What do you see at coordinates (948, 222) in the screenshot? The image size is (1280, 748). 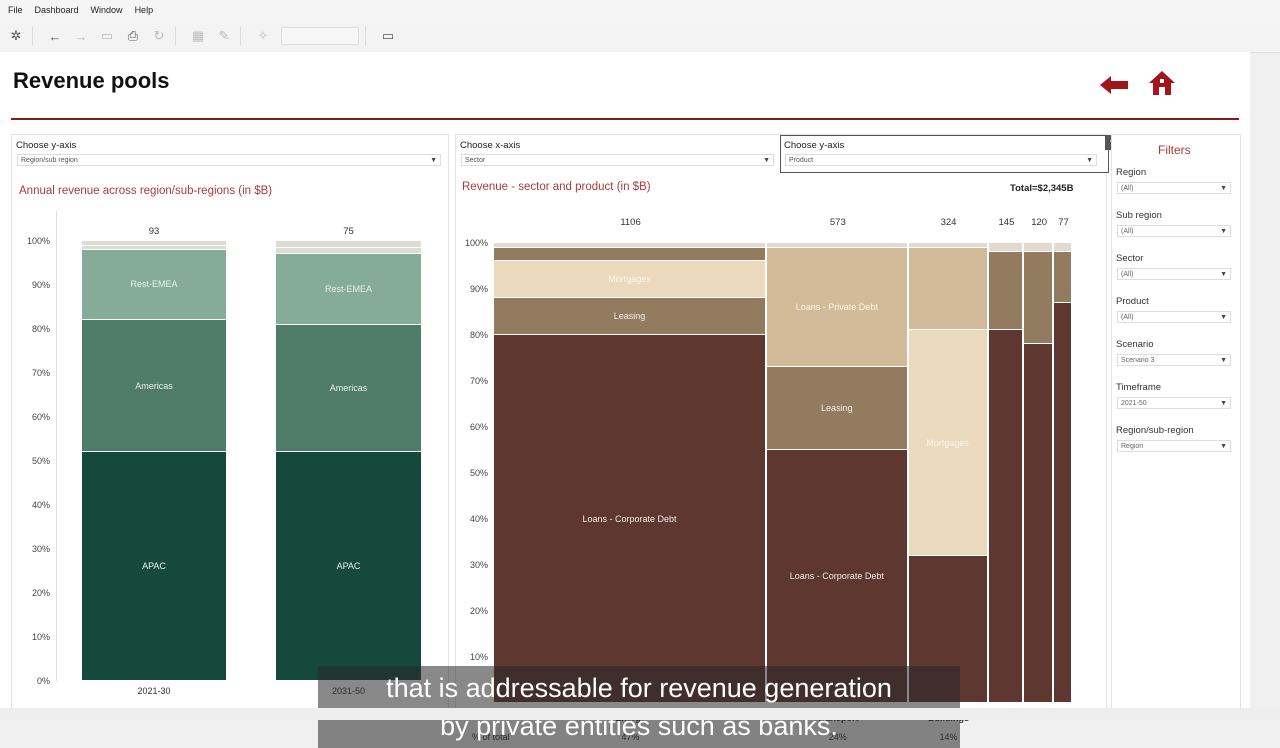 I see `column-total-label: 324` at bounding box center [948, 222].